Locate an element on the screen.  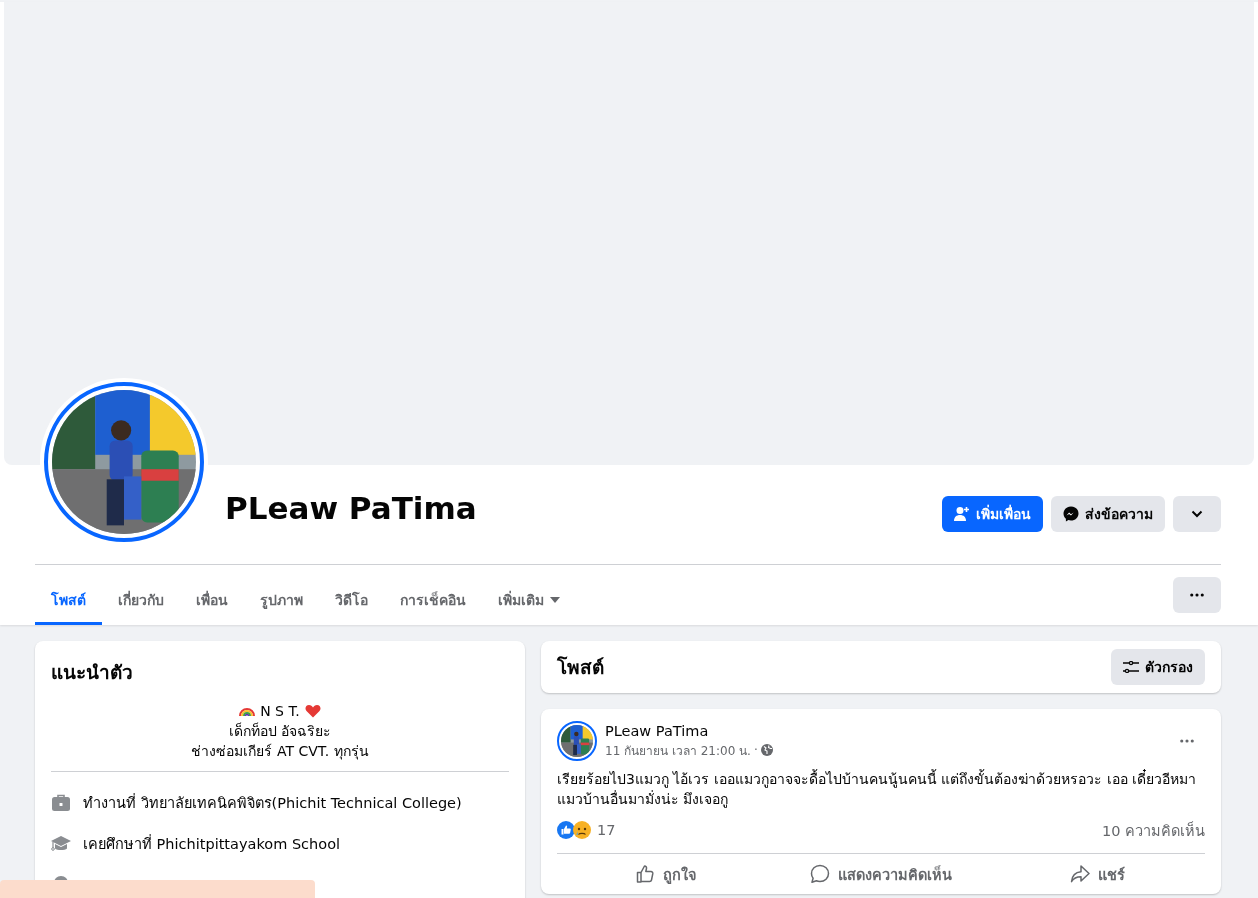
like-button: ถูกใจ is located at coordinates (665, 874).